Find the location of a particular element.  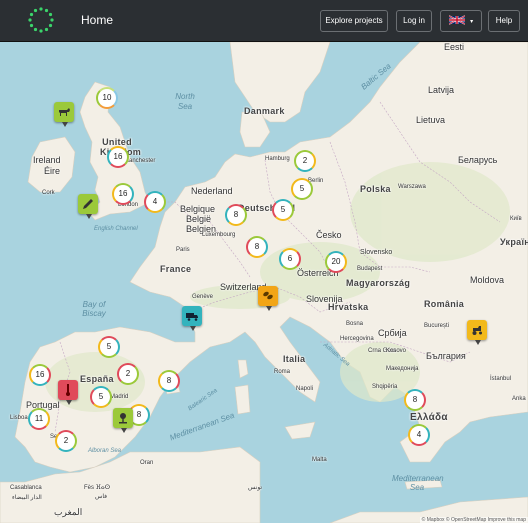

label-warszawa: Warszawa is located at coordinates (412, 187).